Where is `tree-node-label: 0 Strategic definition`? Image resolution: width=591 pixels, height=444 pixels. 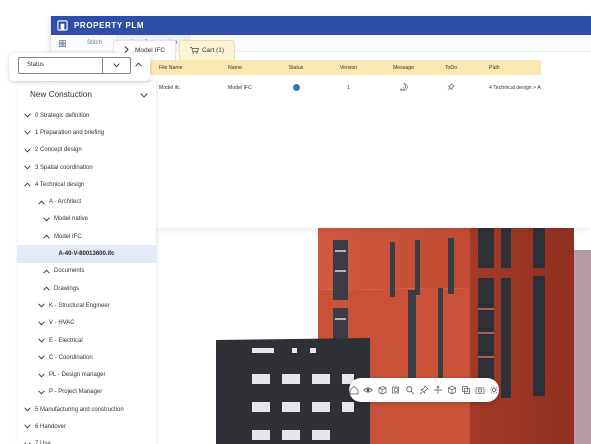
tree-node-label: 0 Strategic definition is located at coordinates (62, 115).